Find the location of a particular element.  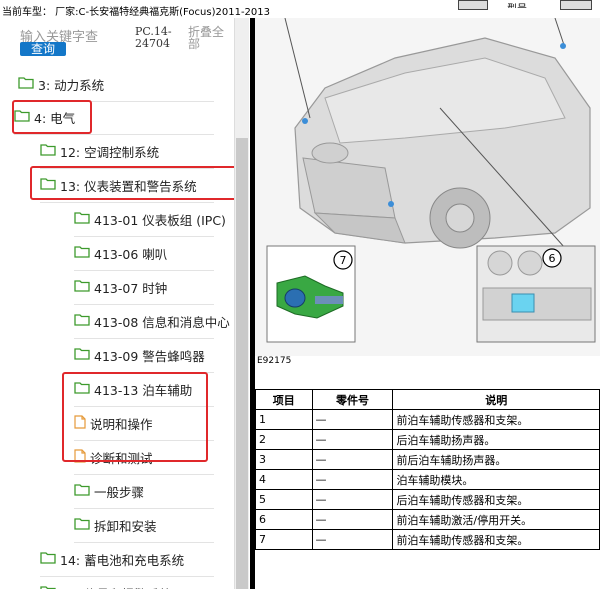

tree-item: 3: 动力系统 is located at coordinates (61, 84).